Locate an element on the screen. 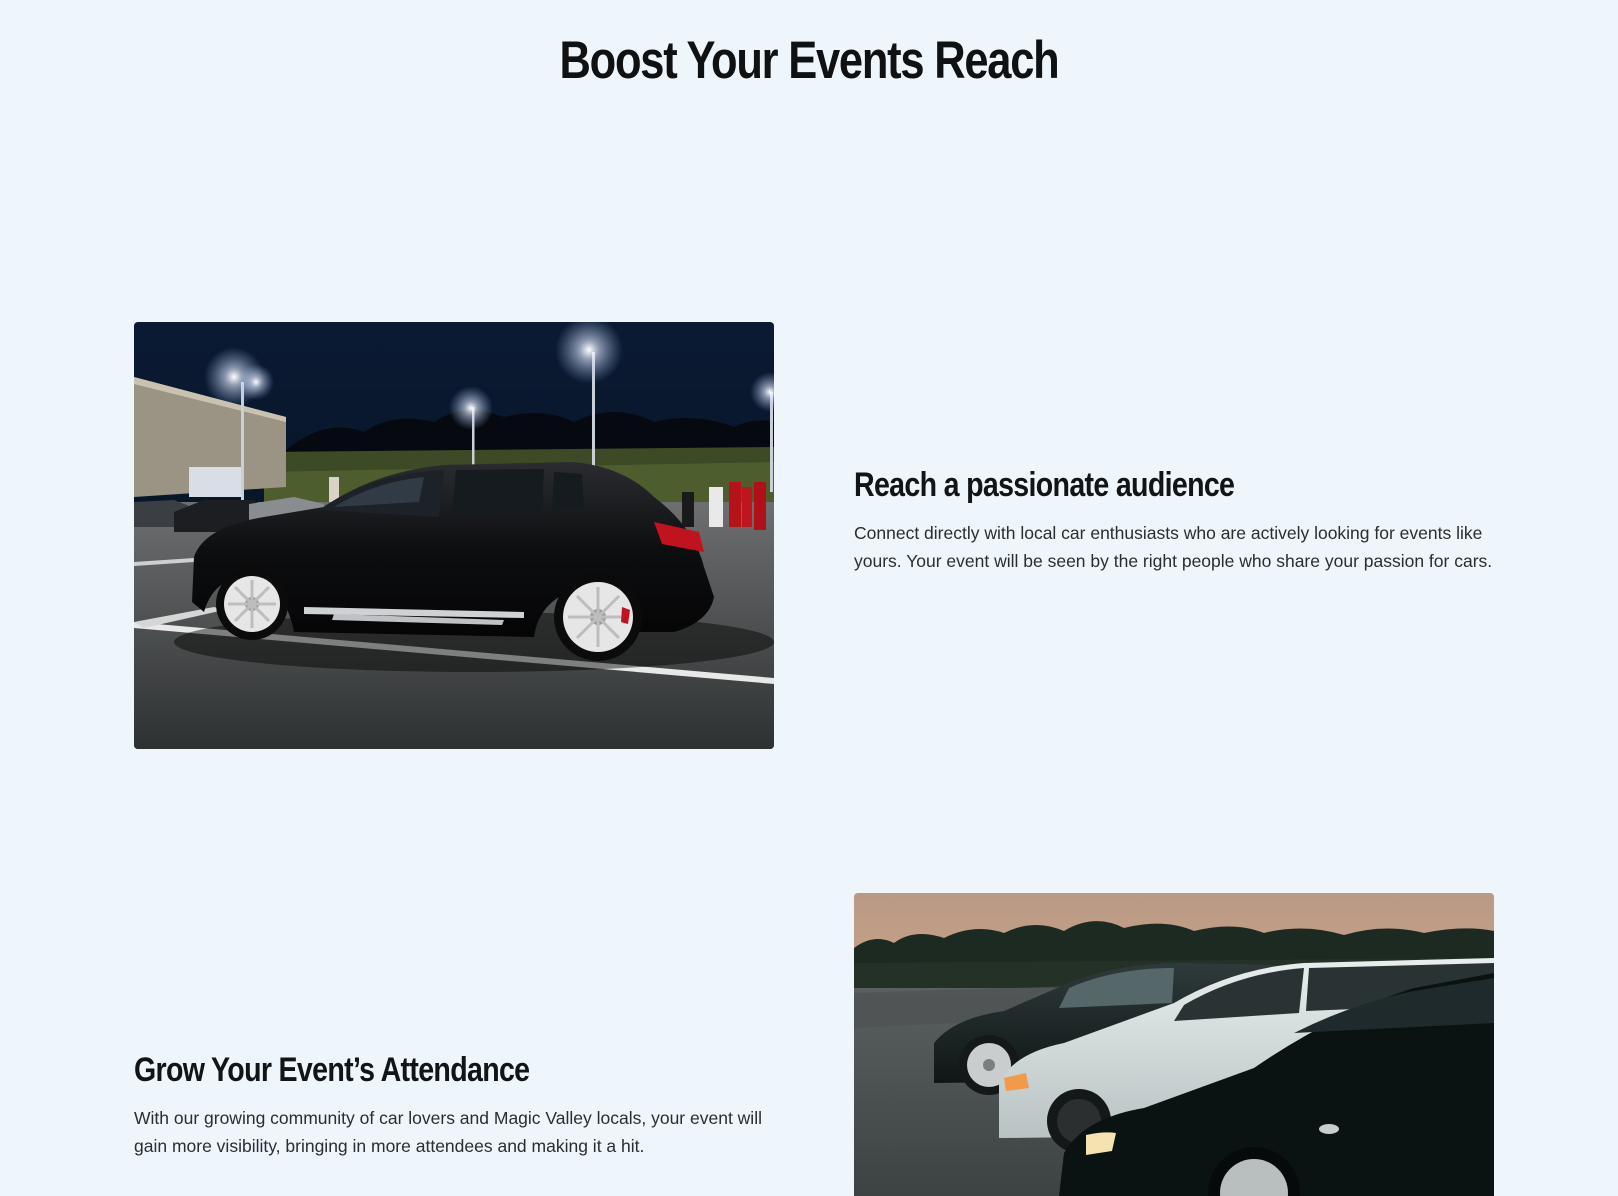 Image resolution: width=1618 pixels, height=1196 pixels. section-title: Boost Your Events Reach is located at coordinates (809, 60).